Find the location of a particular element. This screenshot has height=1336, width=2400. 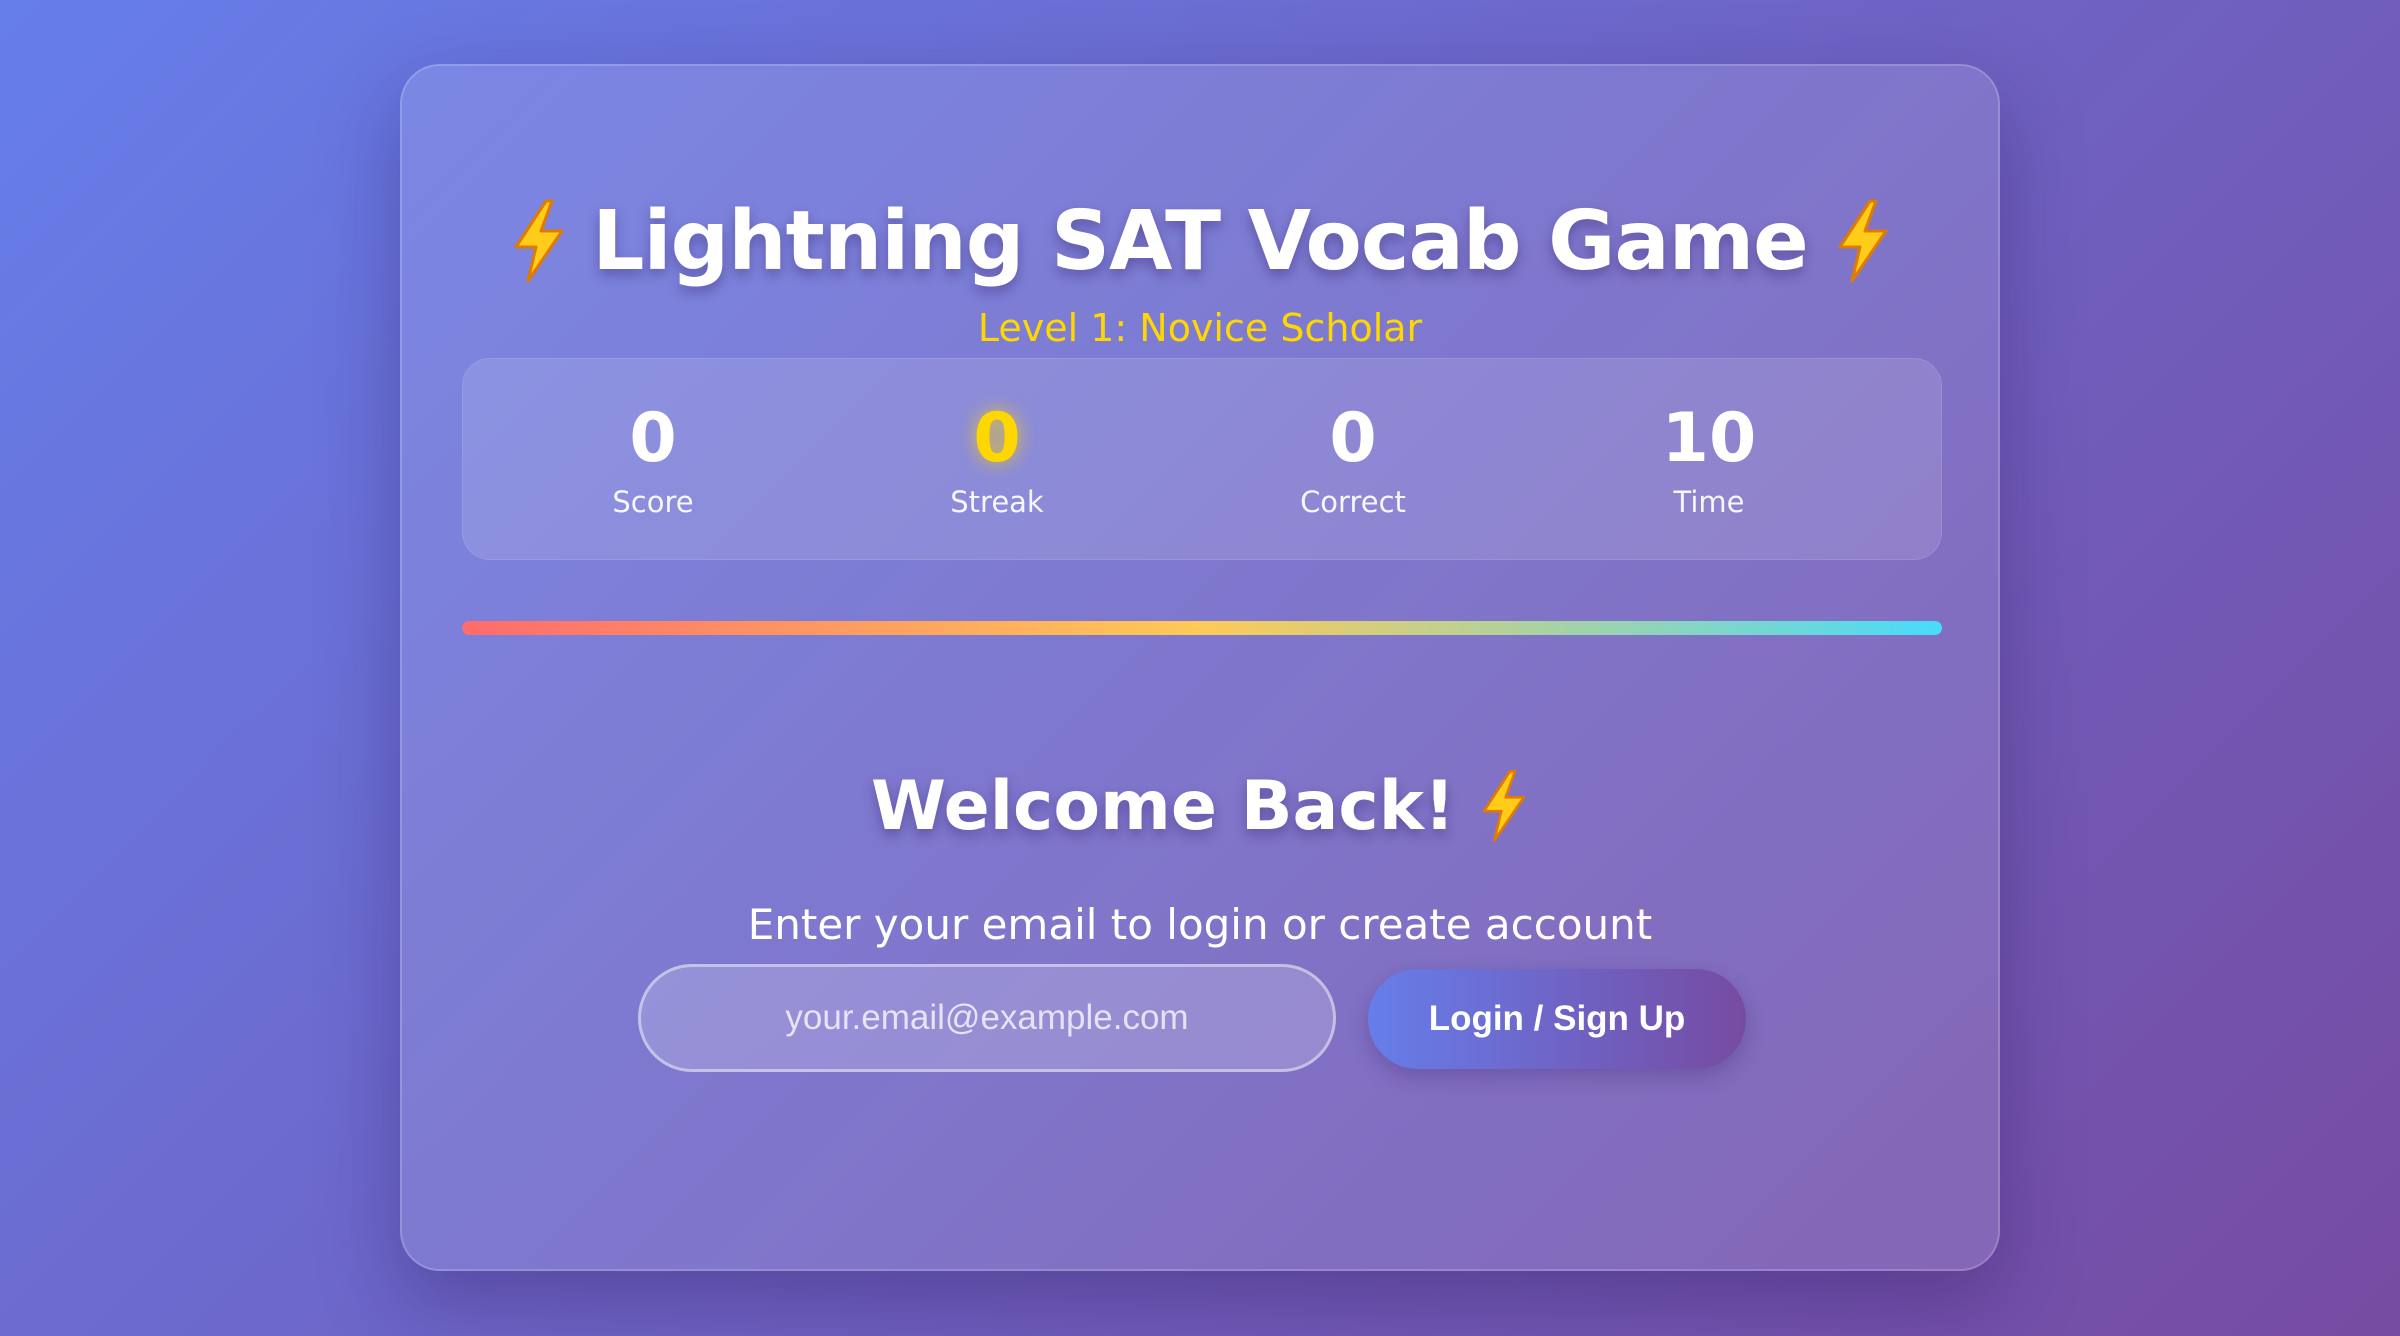

stats-panel: 0 Score 0 Streak 0 Correct 10 Time is located at coordinates (1202, 459).